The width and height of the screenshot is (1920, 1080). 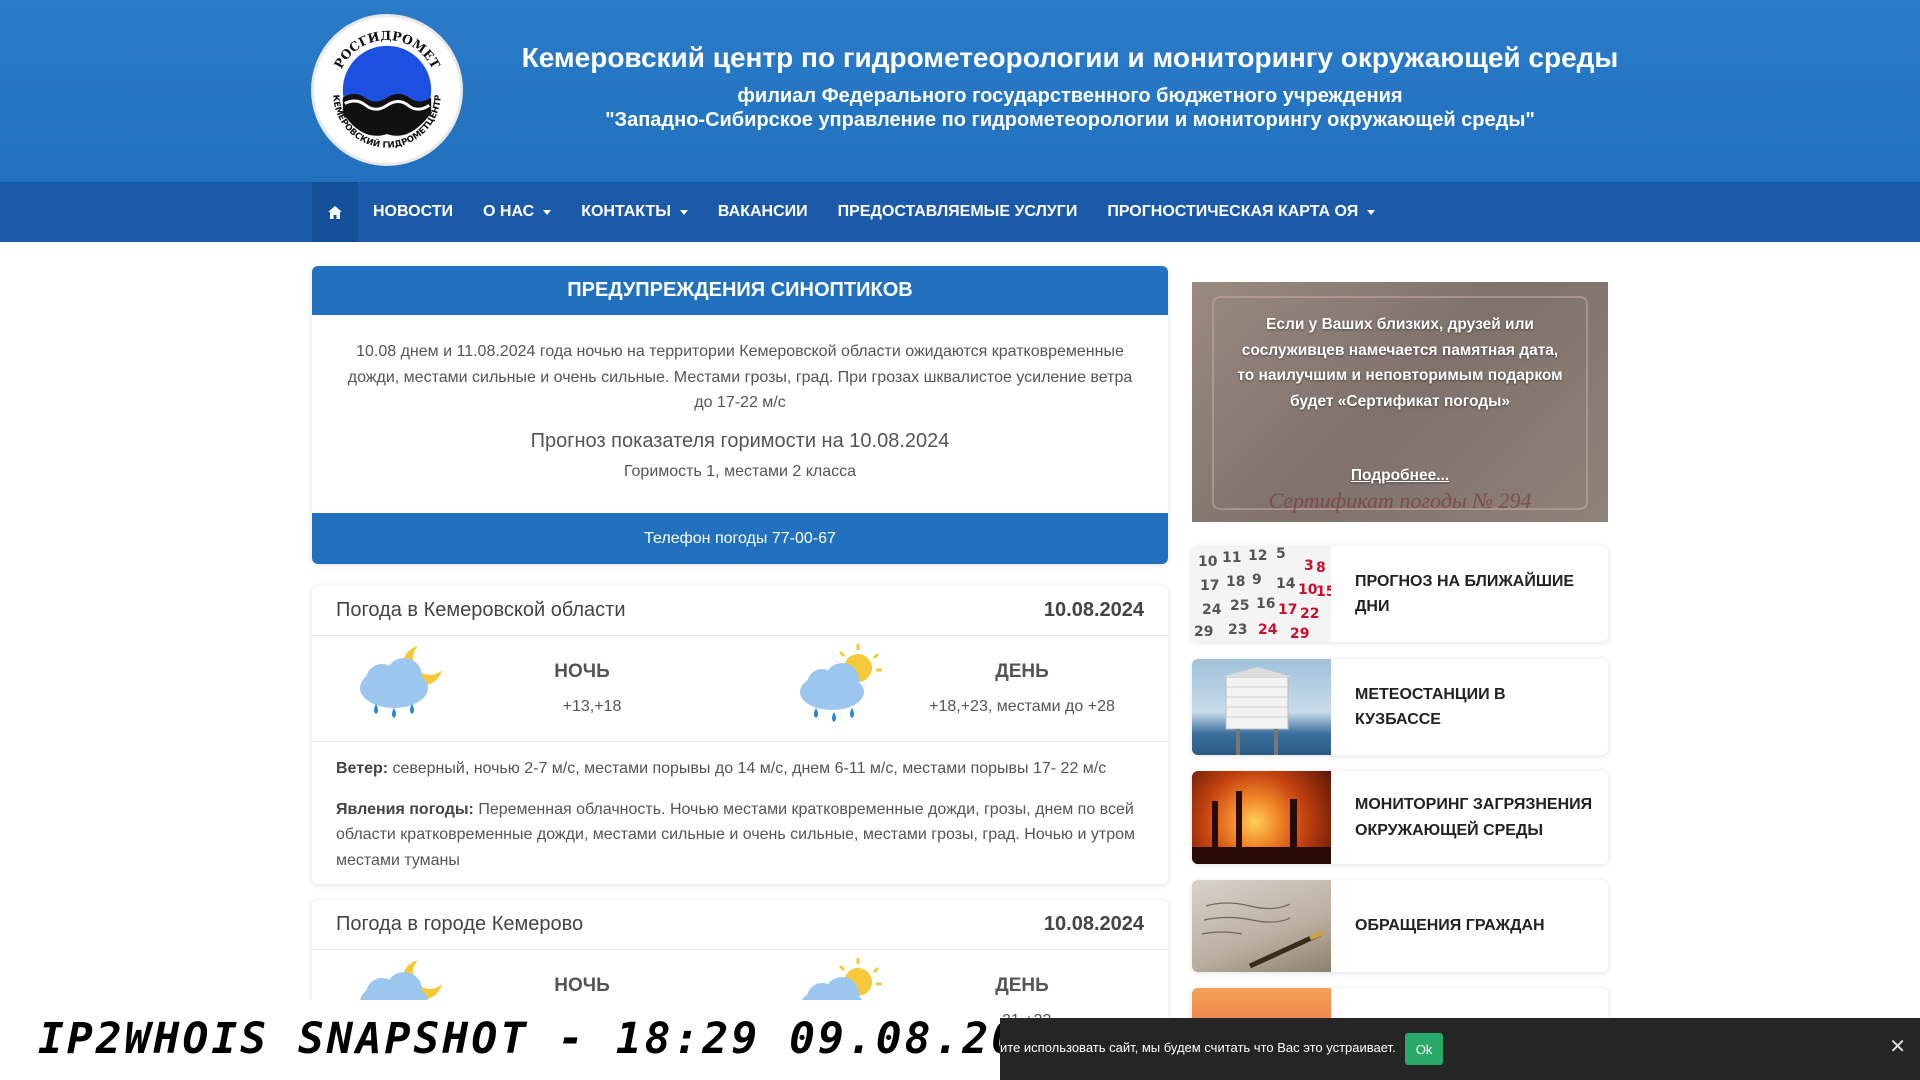 I want to click on region-weather-header: Погода в Кемеровской области 10.08.2024, so click(x=740, y=611).